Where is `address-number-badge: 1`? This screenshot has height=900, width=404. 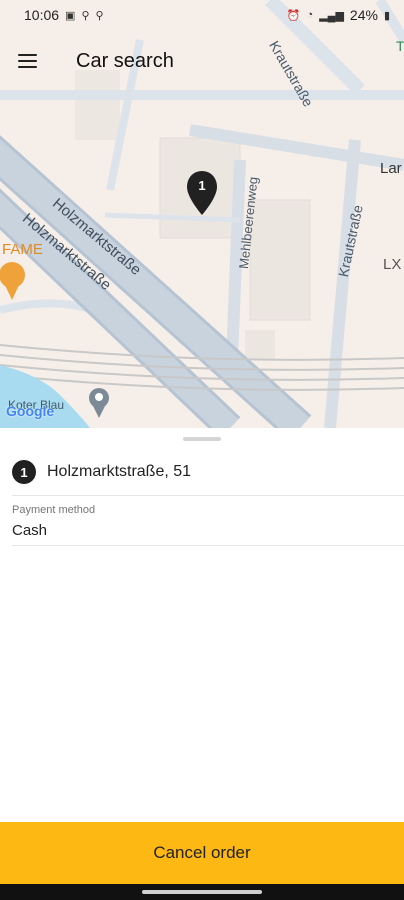
address-number-badge: 1 is located at coordinates (24, 472).